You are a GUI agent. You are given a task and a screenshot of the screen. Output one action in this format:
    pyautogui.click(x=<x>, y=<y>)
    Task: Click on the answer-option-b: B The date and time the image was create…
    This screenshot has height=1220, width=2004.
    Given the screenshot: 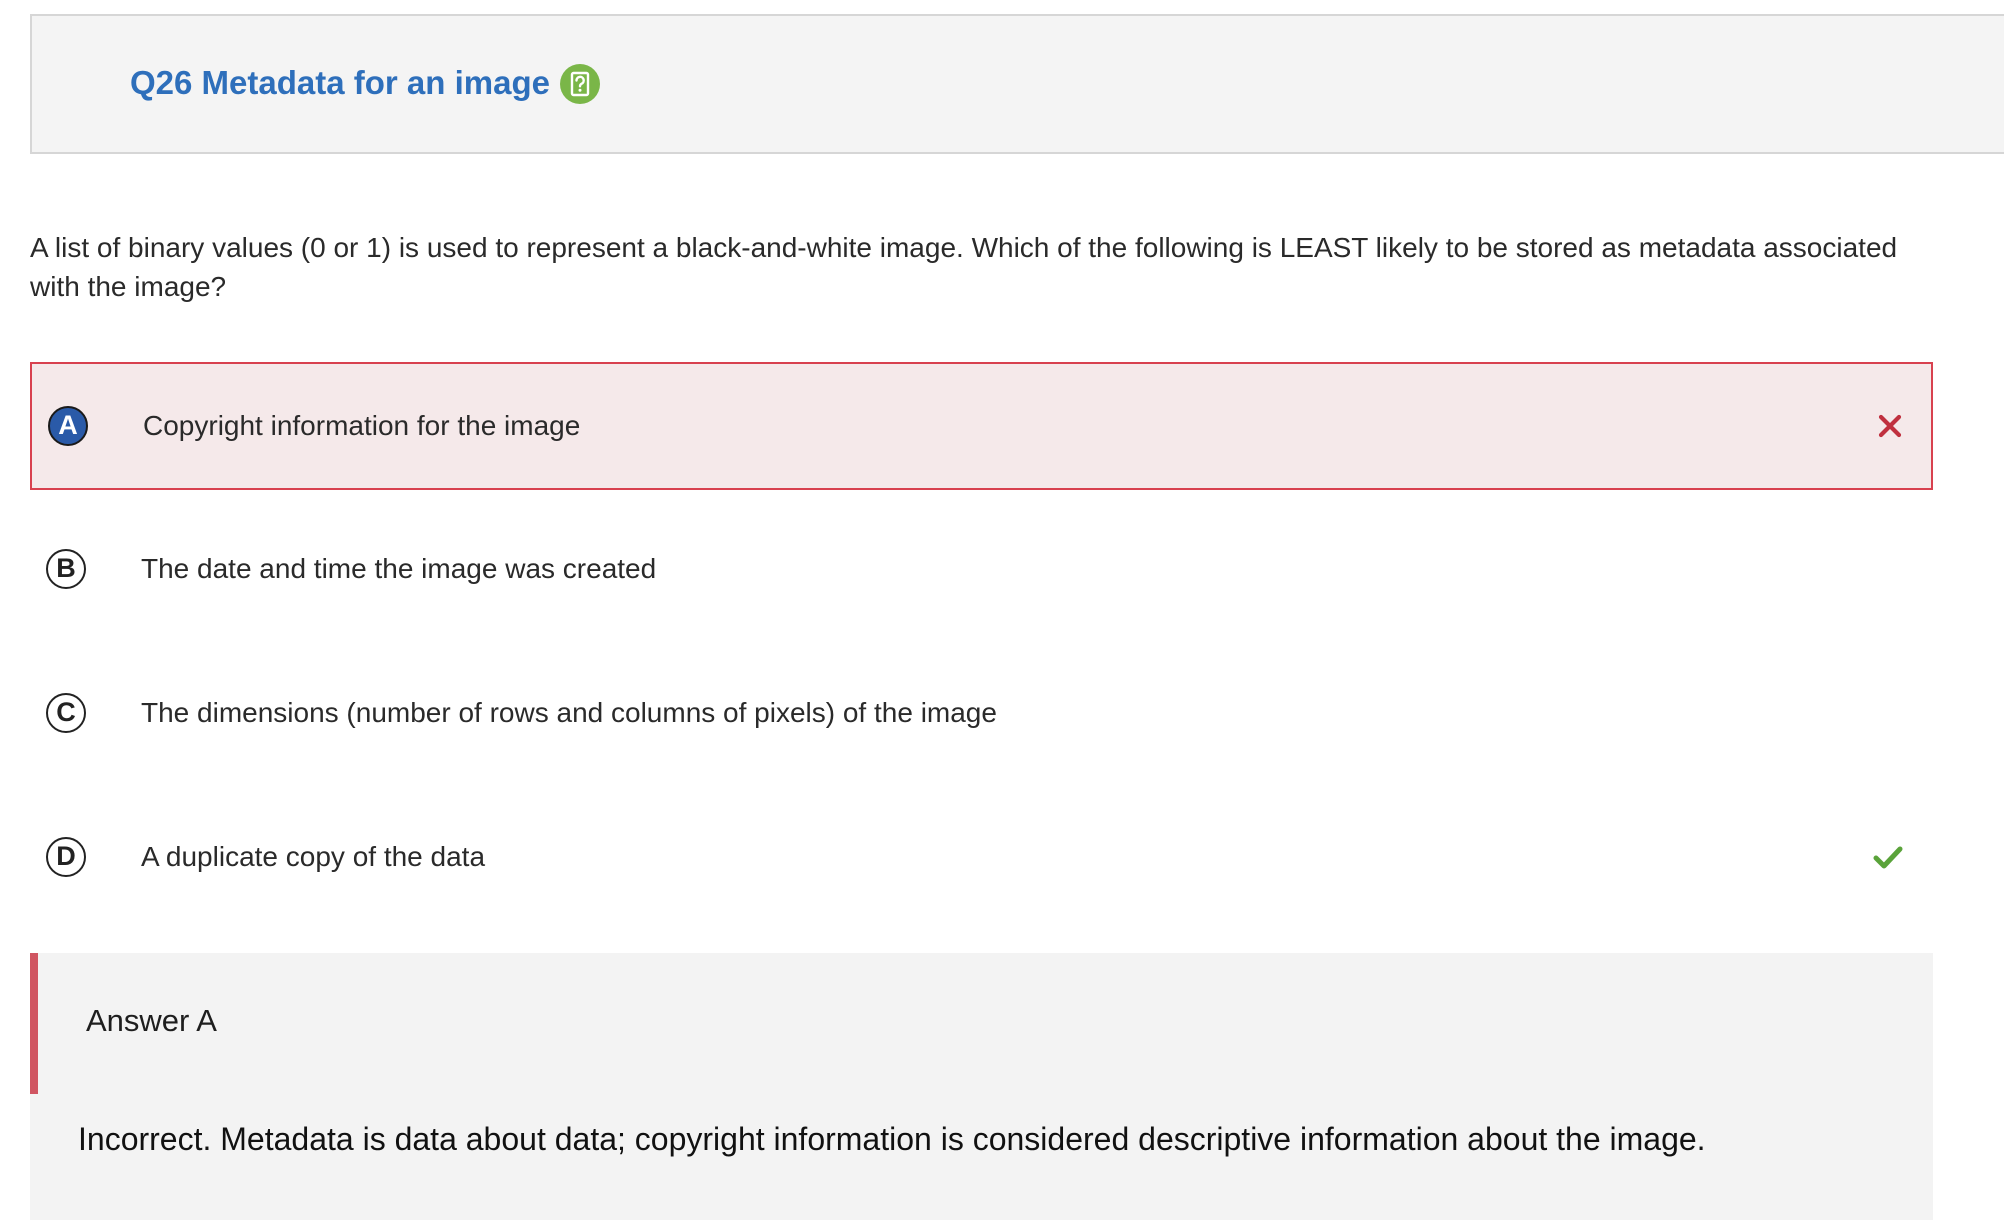 What is the action you would take?
    pyautogui.click(x=981, y=571)
    